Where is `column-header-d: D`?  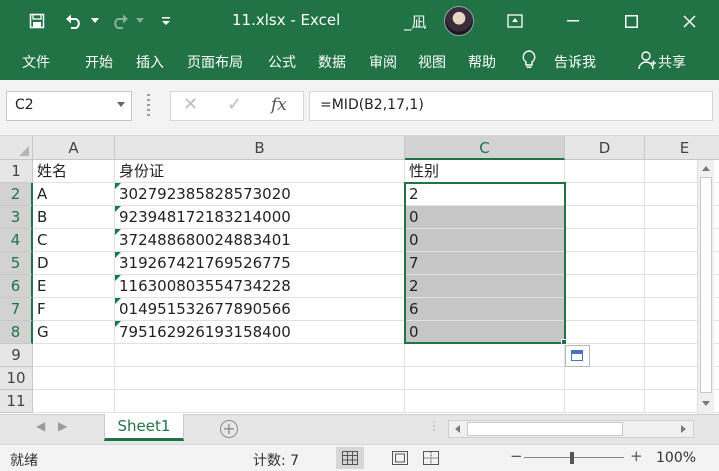 column-header-d: D is located at coordinates (605, 148).